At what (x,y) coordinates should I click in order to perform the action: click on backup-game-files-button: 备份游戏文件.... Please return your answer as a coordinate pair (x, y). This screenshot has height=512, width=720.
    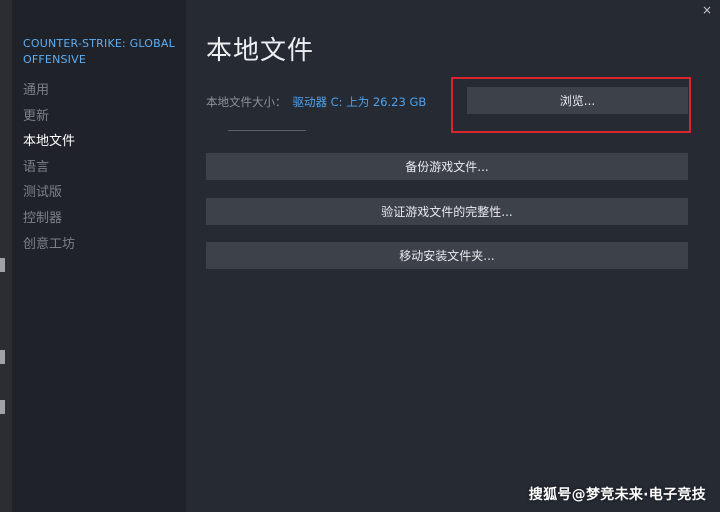
    Looking at the image, I should click on (447, 166).